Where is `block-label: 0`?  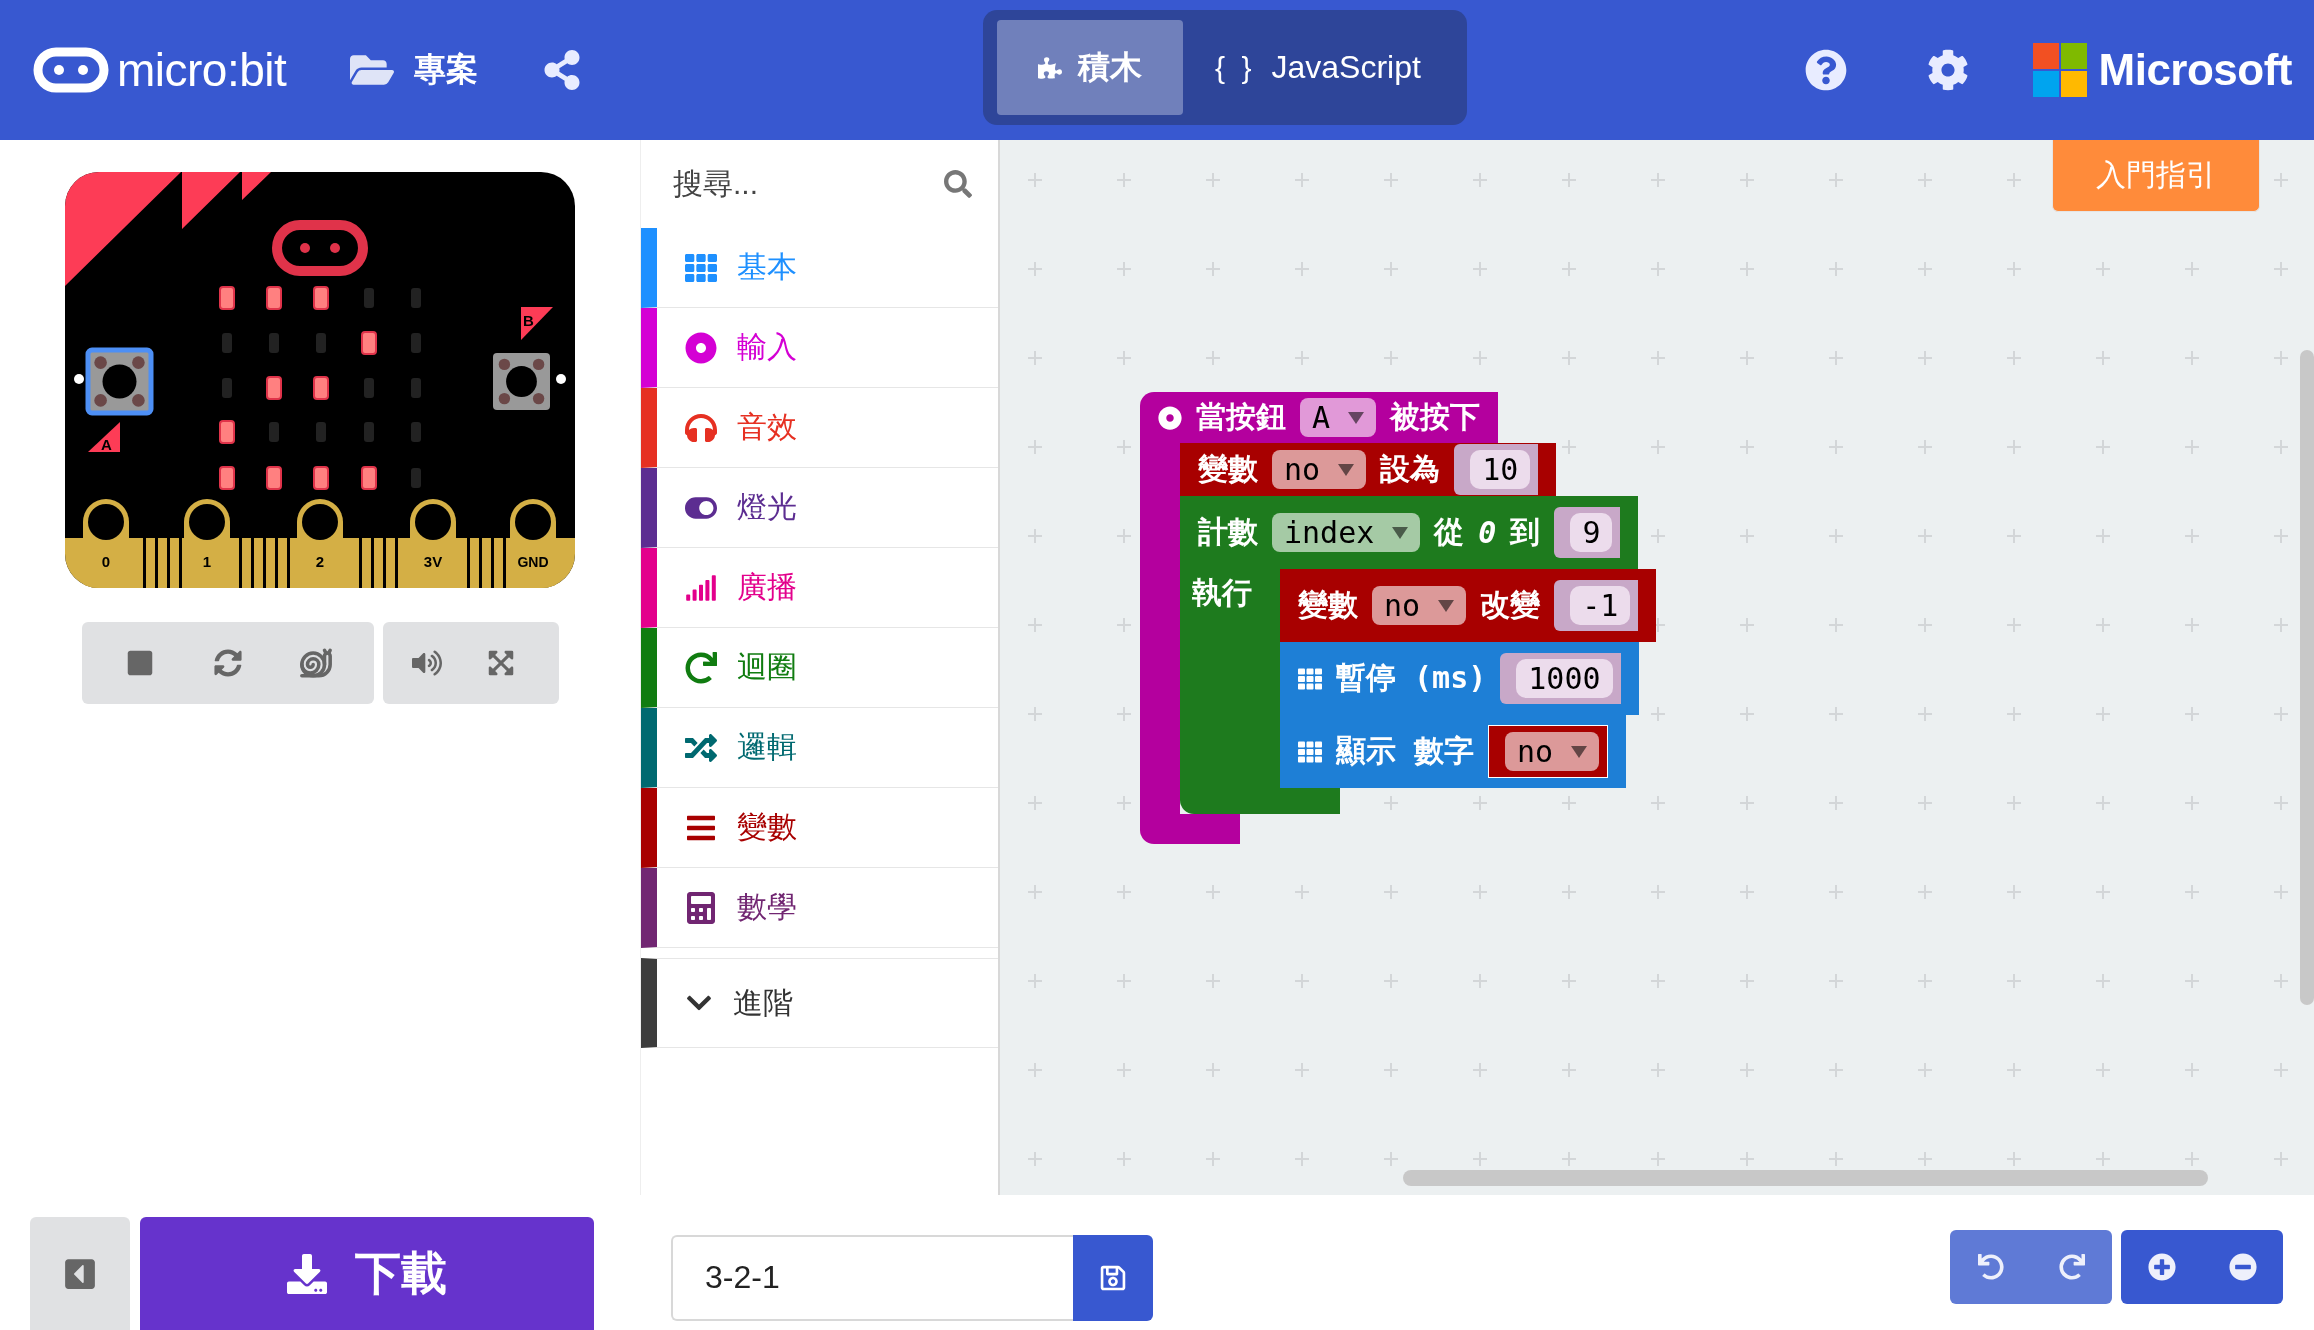
block-label: 0 is located at coordinates (1487, 532).